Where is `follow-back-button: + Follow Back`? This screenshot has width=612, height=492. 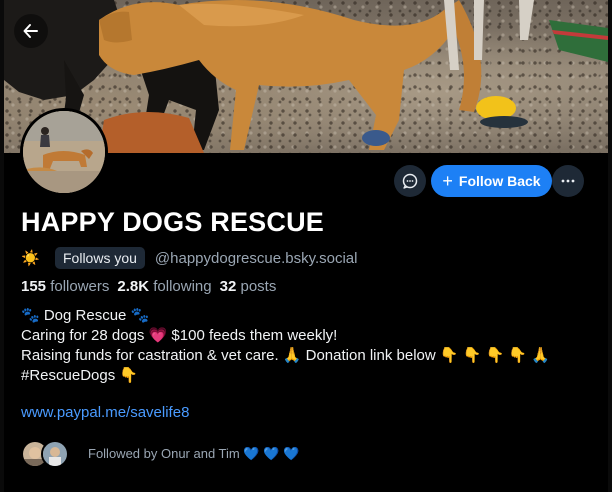
follow-back-button: + Follow Back is located at coordinates (491, 181).